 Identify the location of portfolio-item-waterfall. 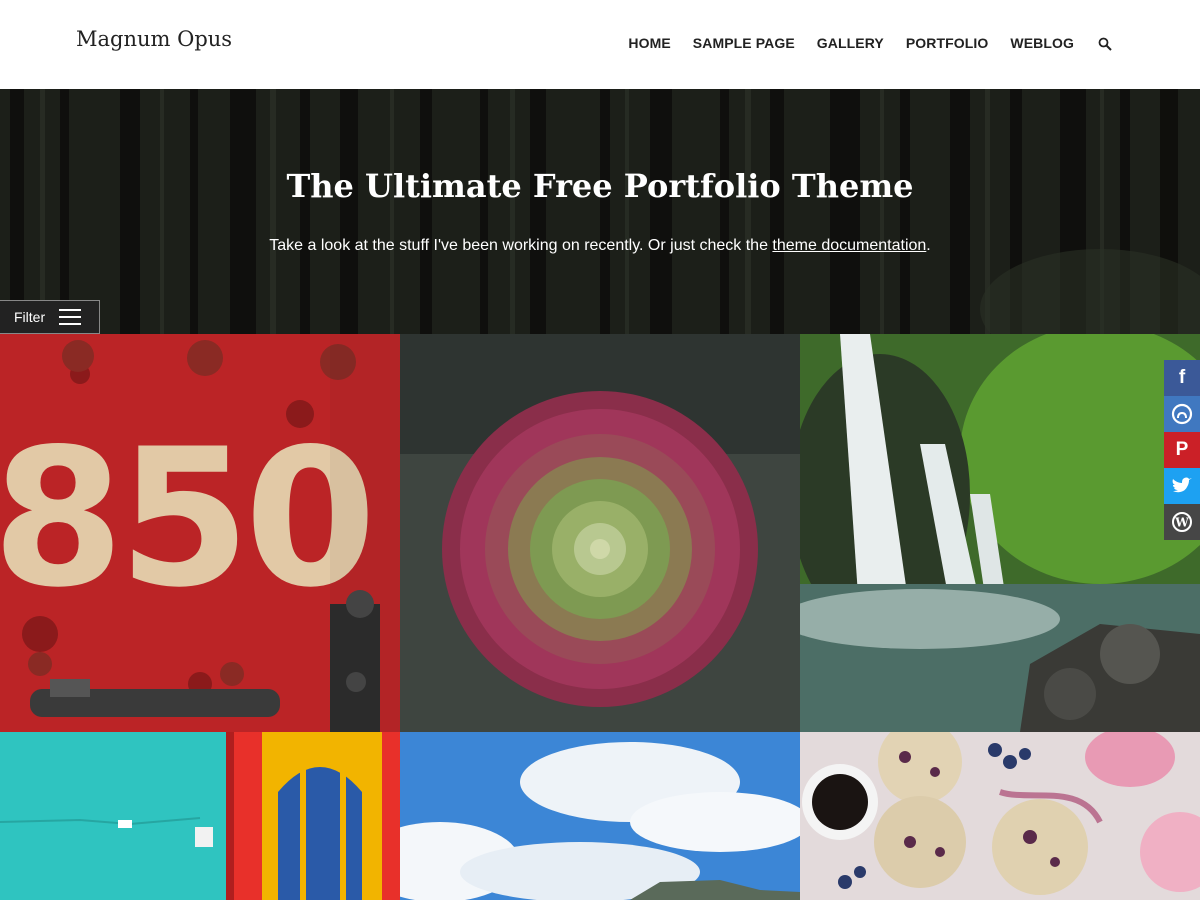
(1000, 533).